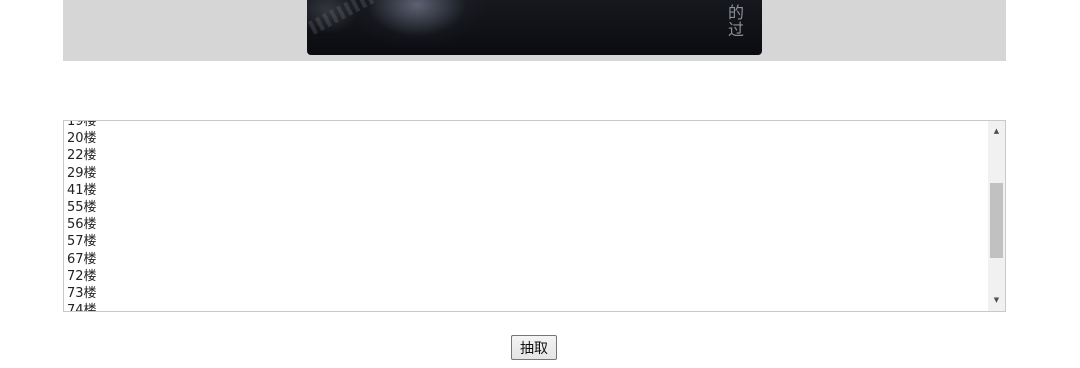 The height and width of the screenshot is (368, 1080). Describe the element at coordinates (82, 208) in the screenshot. I see `list-item: 55楼` at that location.